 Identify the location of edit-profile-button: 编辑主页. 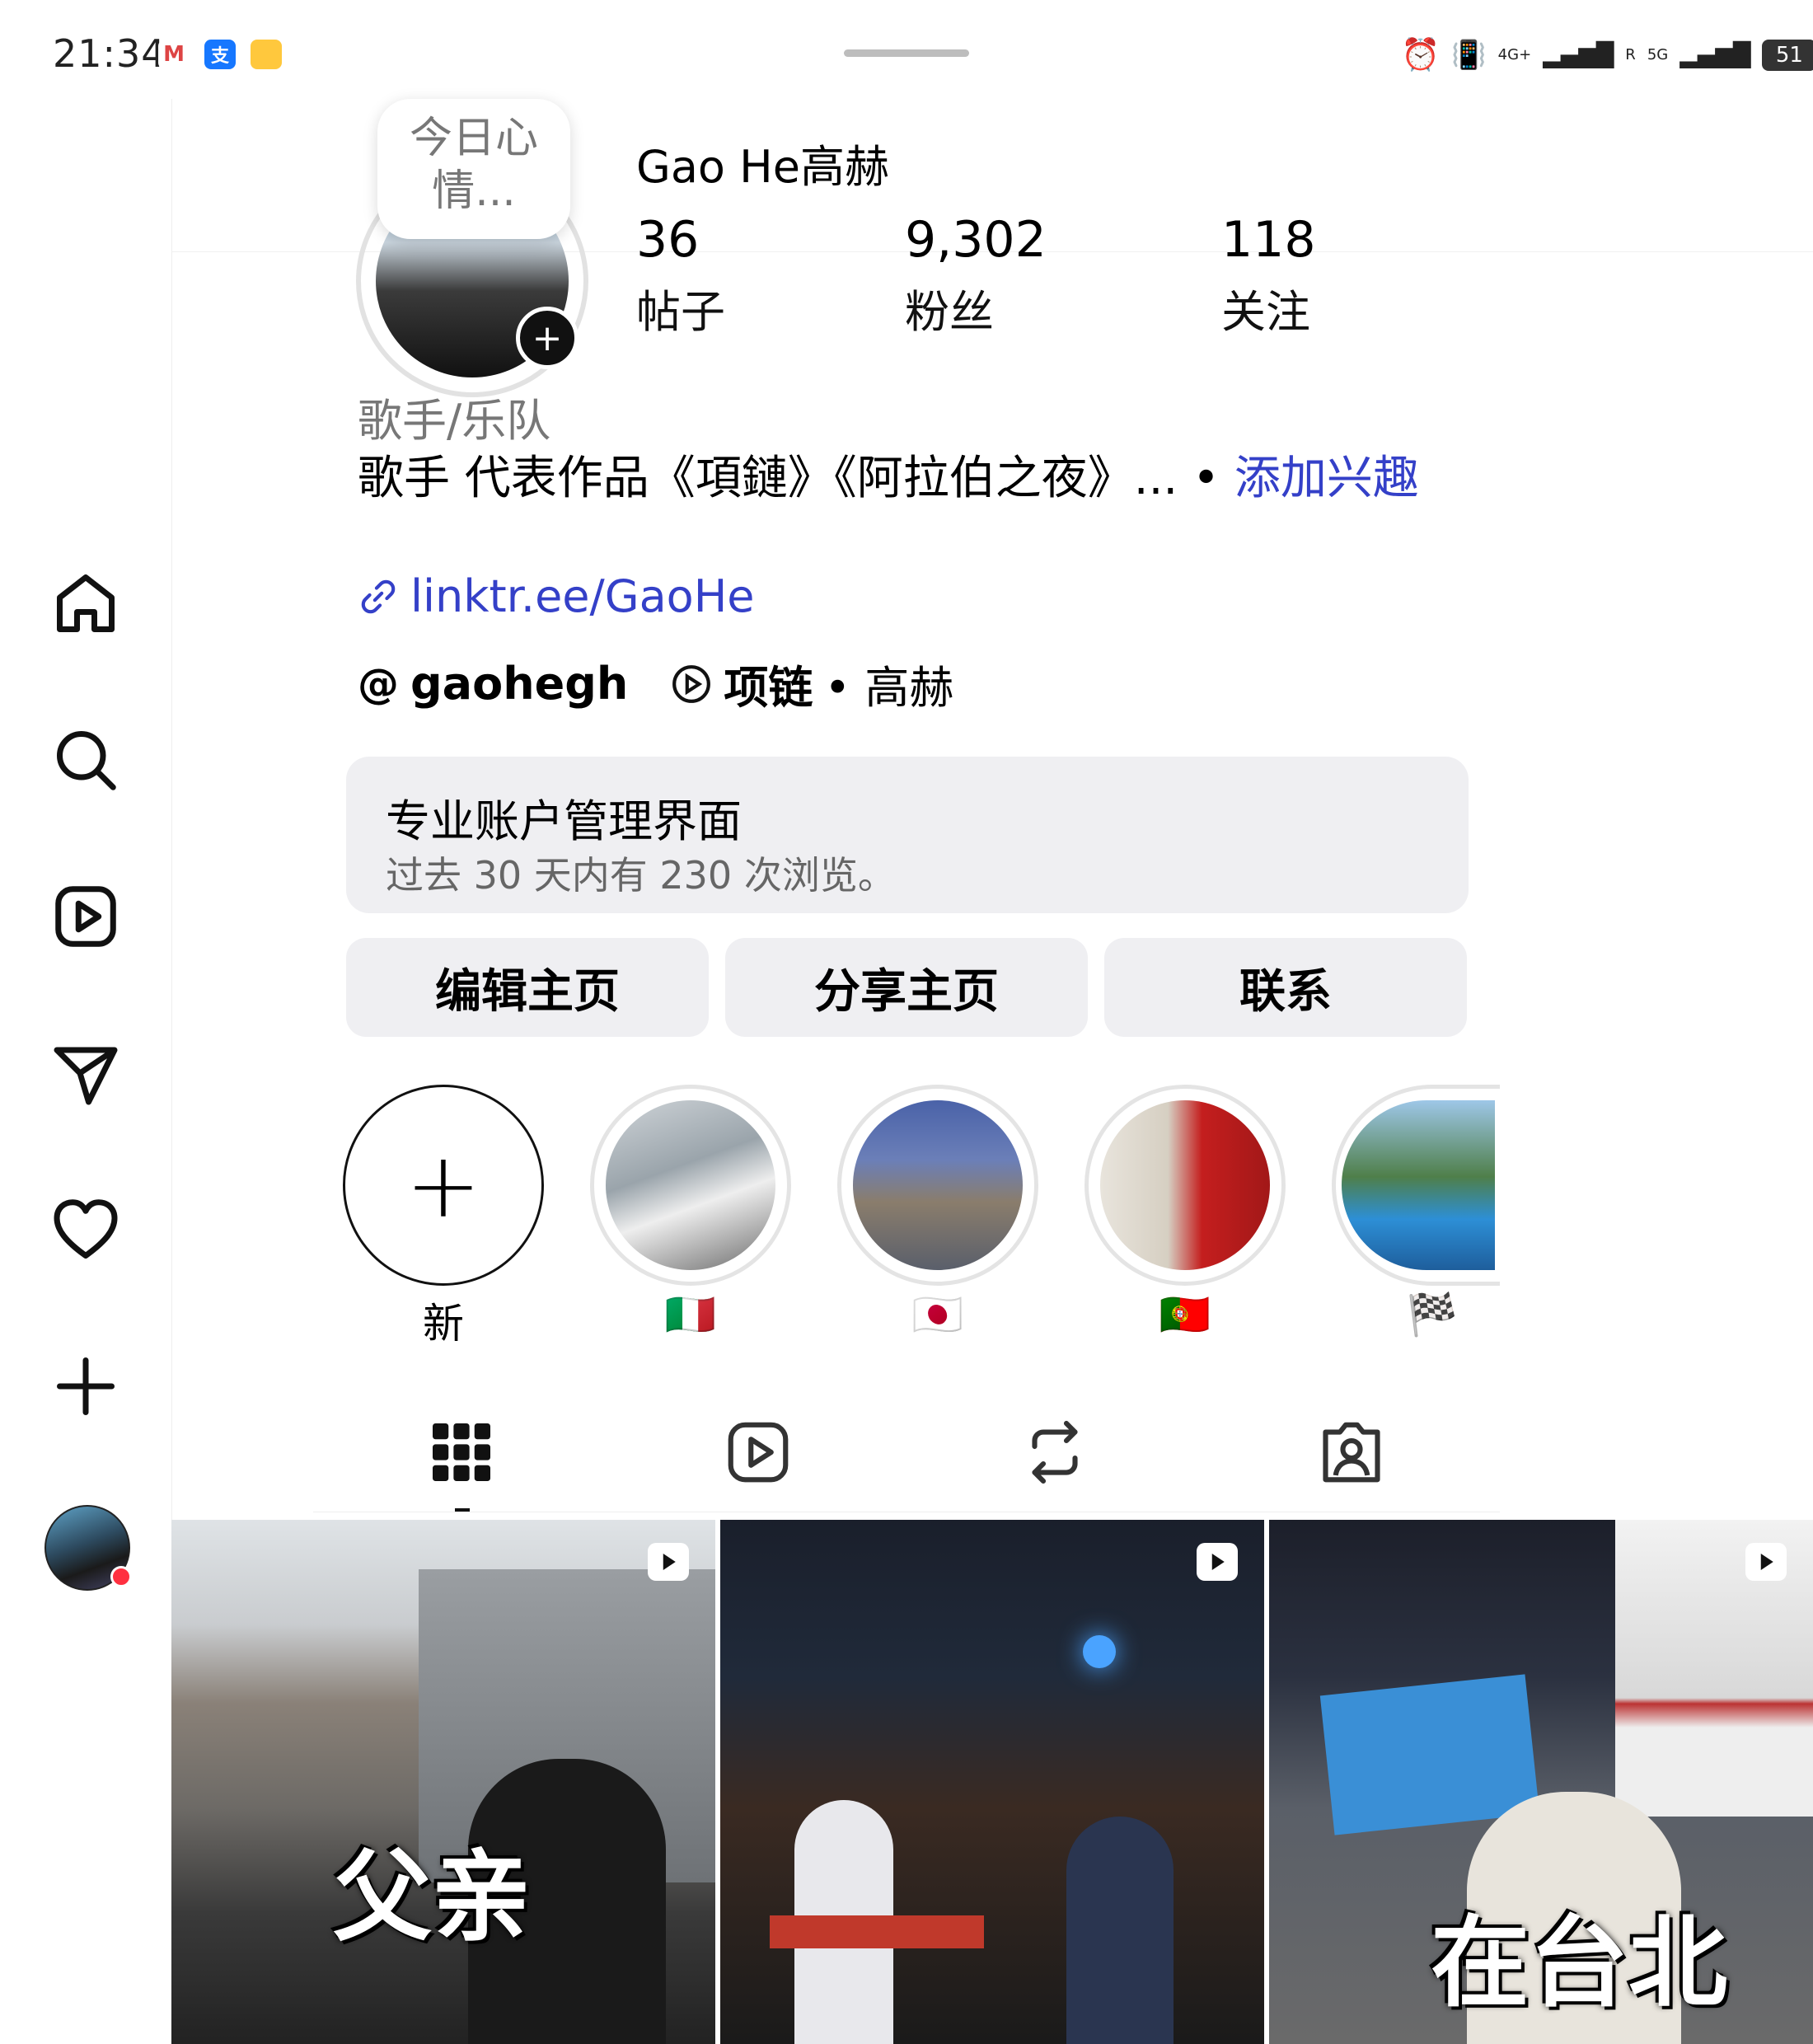
(528, 987).